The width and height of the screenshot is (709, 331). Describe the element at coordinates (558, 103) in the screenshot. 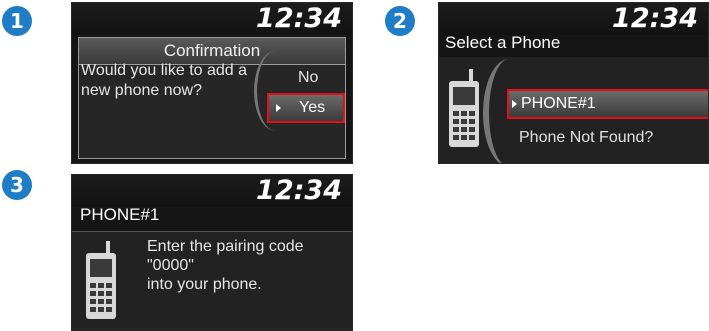

I see `list-item-label: PHONE#1` at that location.